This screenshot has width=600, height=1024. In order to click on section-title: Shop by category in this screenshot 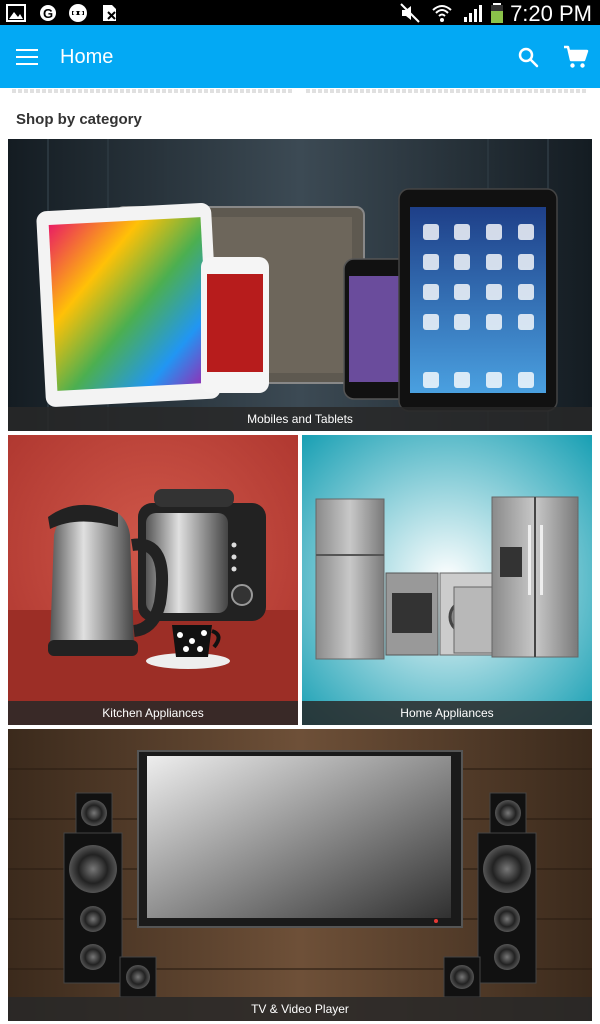, I will do `click(79, 119)`.